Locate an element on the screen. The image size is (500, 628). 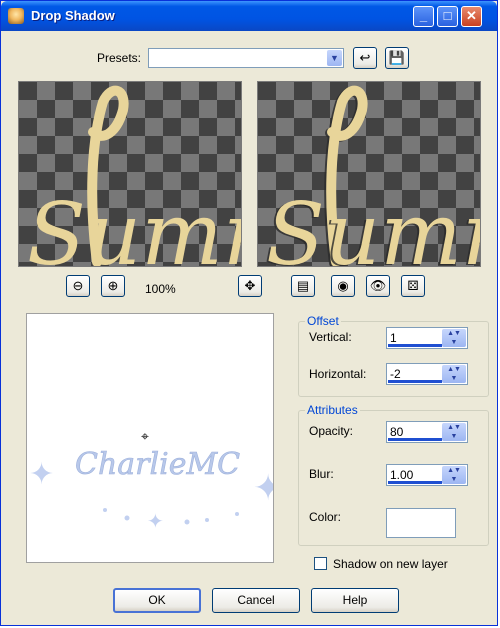
zoom-out-icon: ⊖ is located at coordinates (78, 285).